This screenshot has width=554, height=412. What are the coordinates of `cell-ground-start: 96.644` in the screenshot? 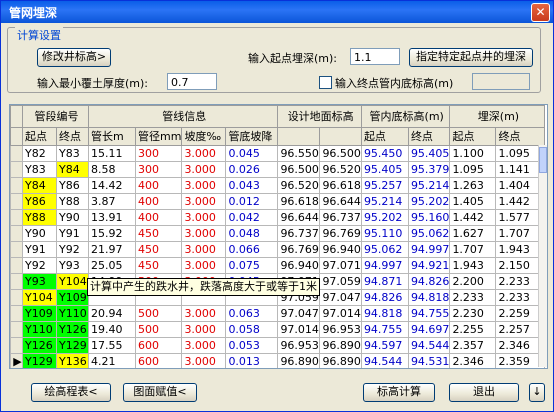 It's located at (299, 217).